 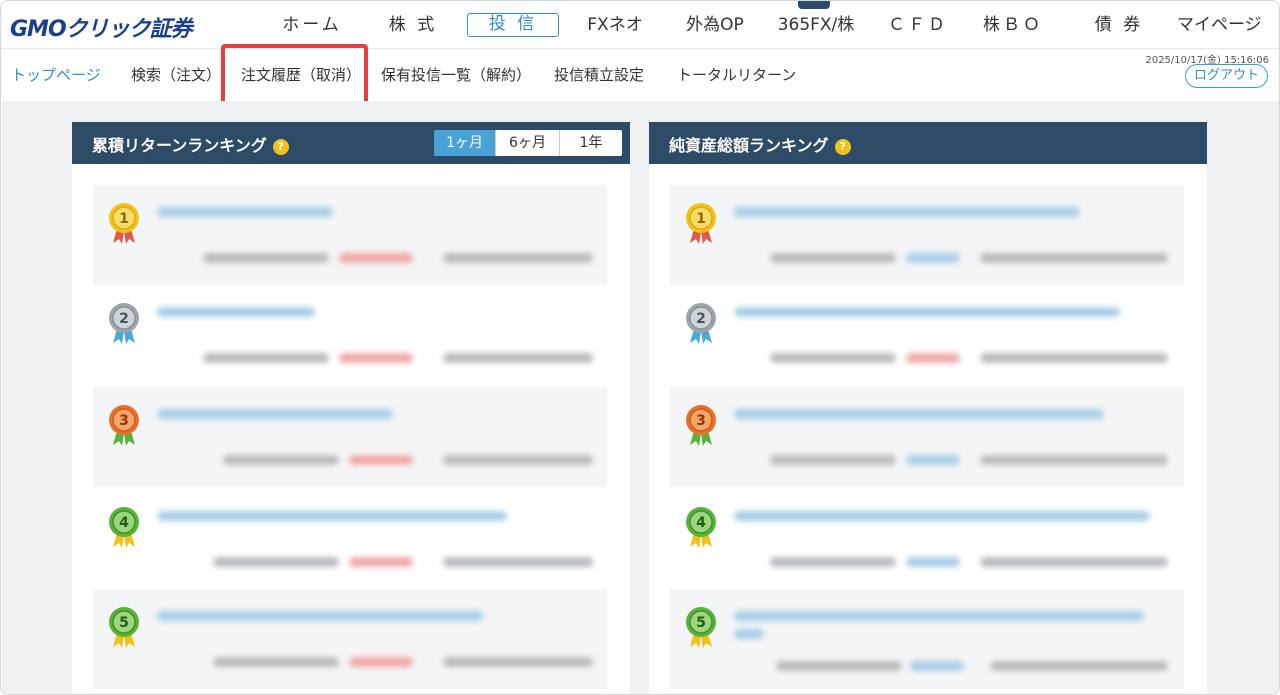 I want to click on nav-fx-option: 外為OP, so click(x=715, y=25).